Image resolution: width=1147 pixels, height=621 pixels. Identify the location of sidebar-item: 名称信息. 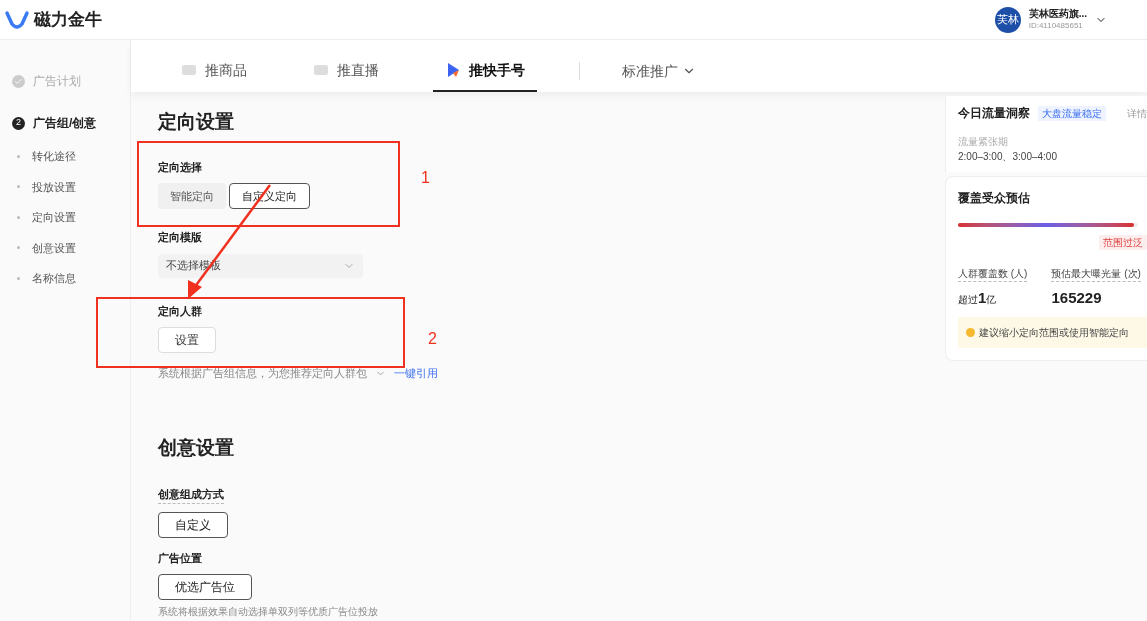
(54, 278).